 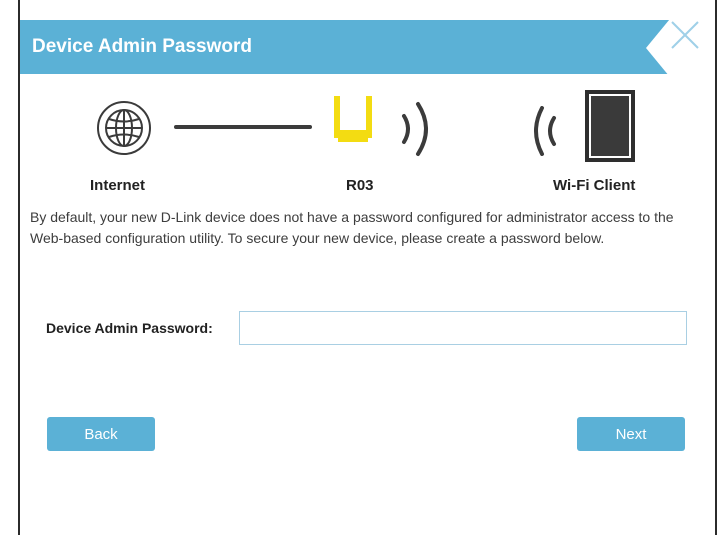 What do you see at coordinates (124, 128) in the screenshot?
I see `globe-icon` at bounding box center [124, 128].